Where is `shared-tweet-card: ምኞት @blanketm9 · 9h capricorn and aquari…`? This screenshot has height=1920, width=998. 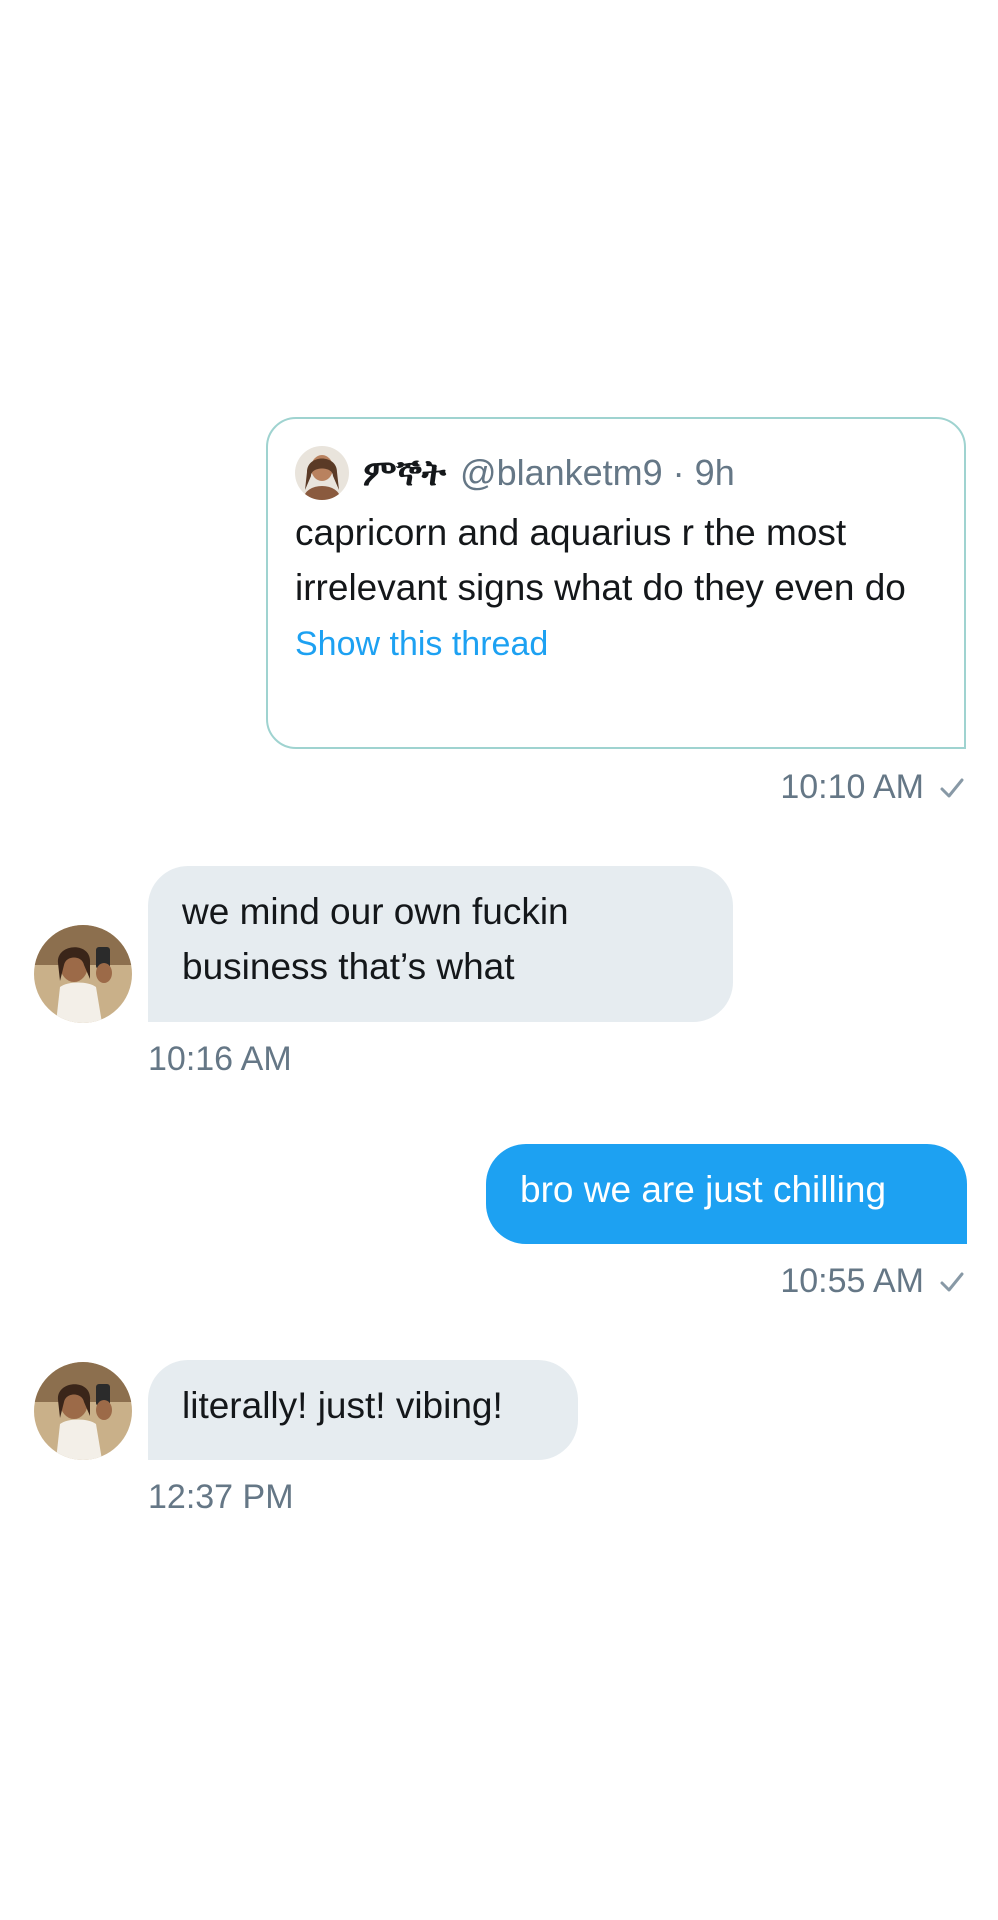
shared-tweet-card: ምኞት @blanketm9 · 9h capricorn and aquari… is located at coordinates (616, 583).